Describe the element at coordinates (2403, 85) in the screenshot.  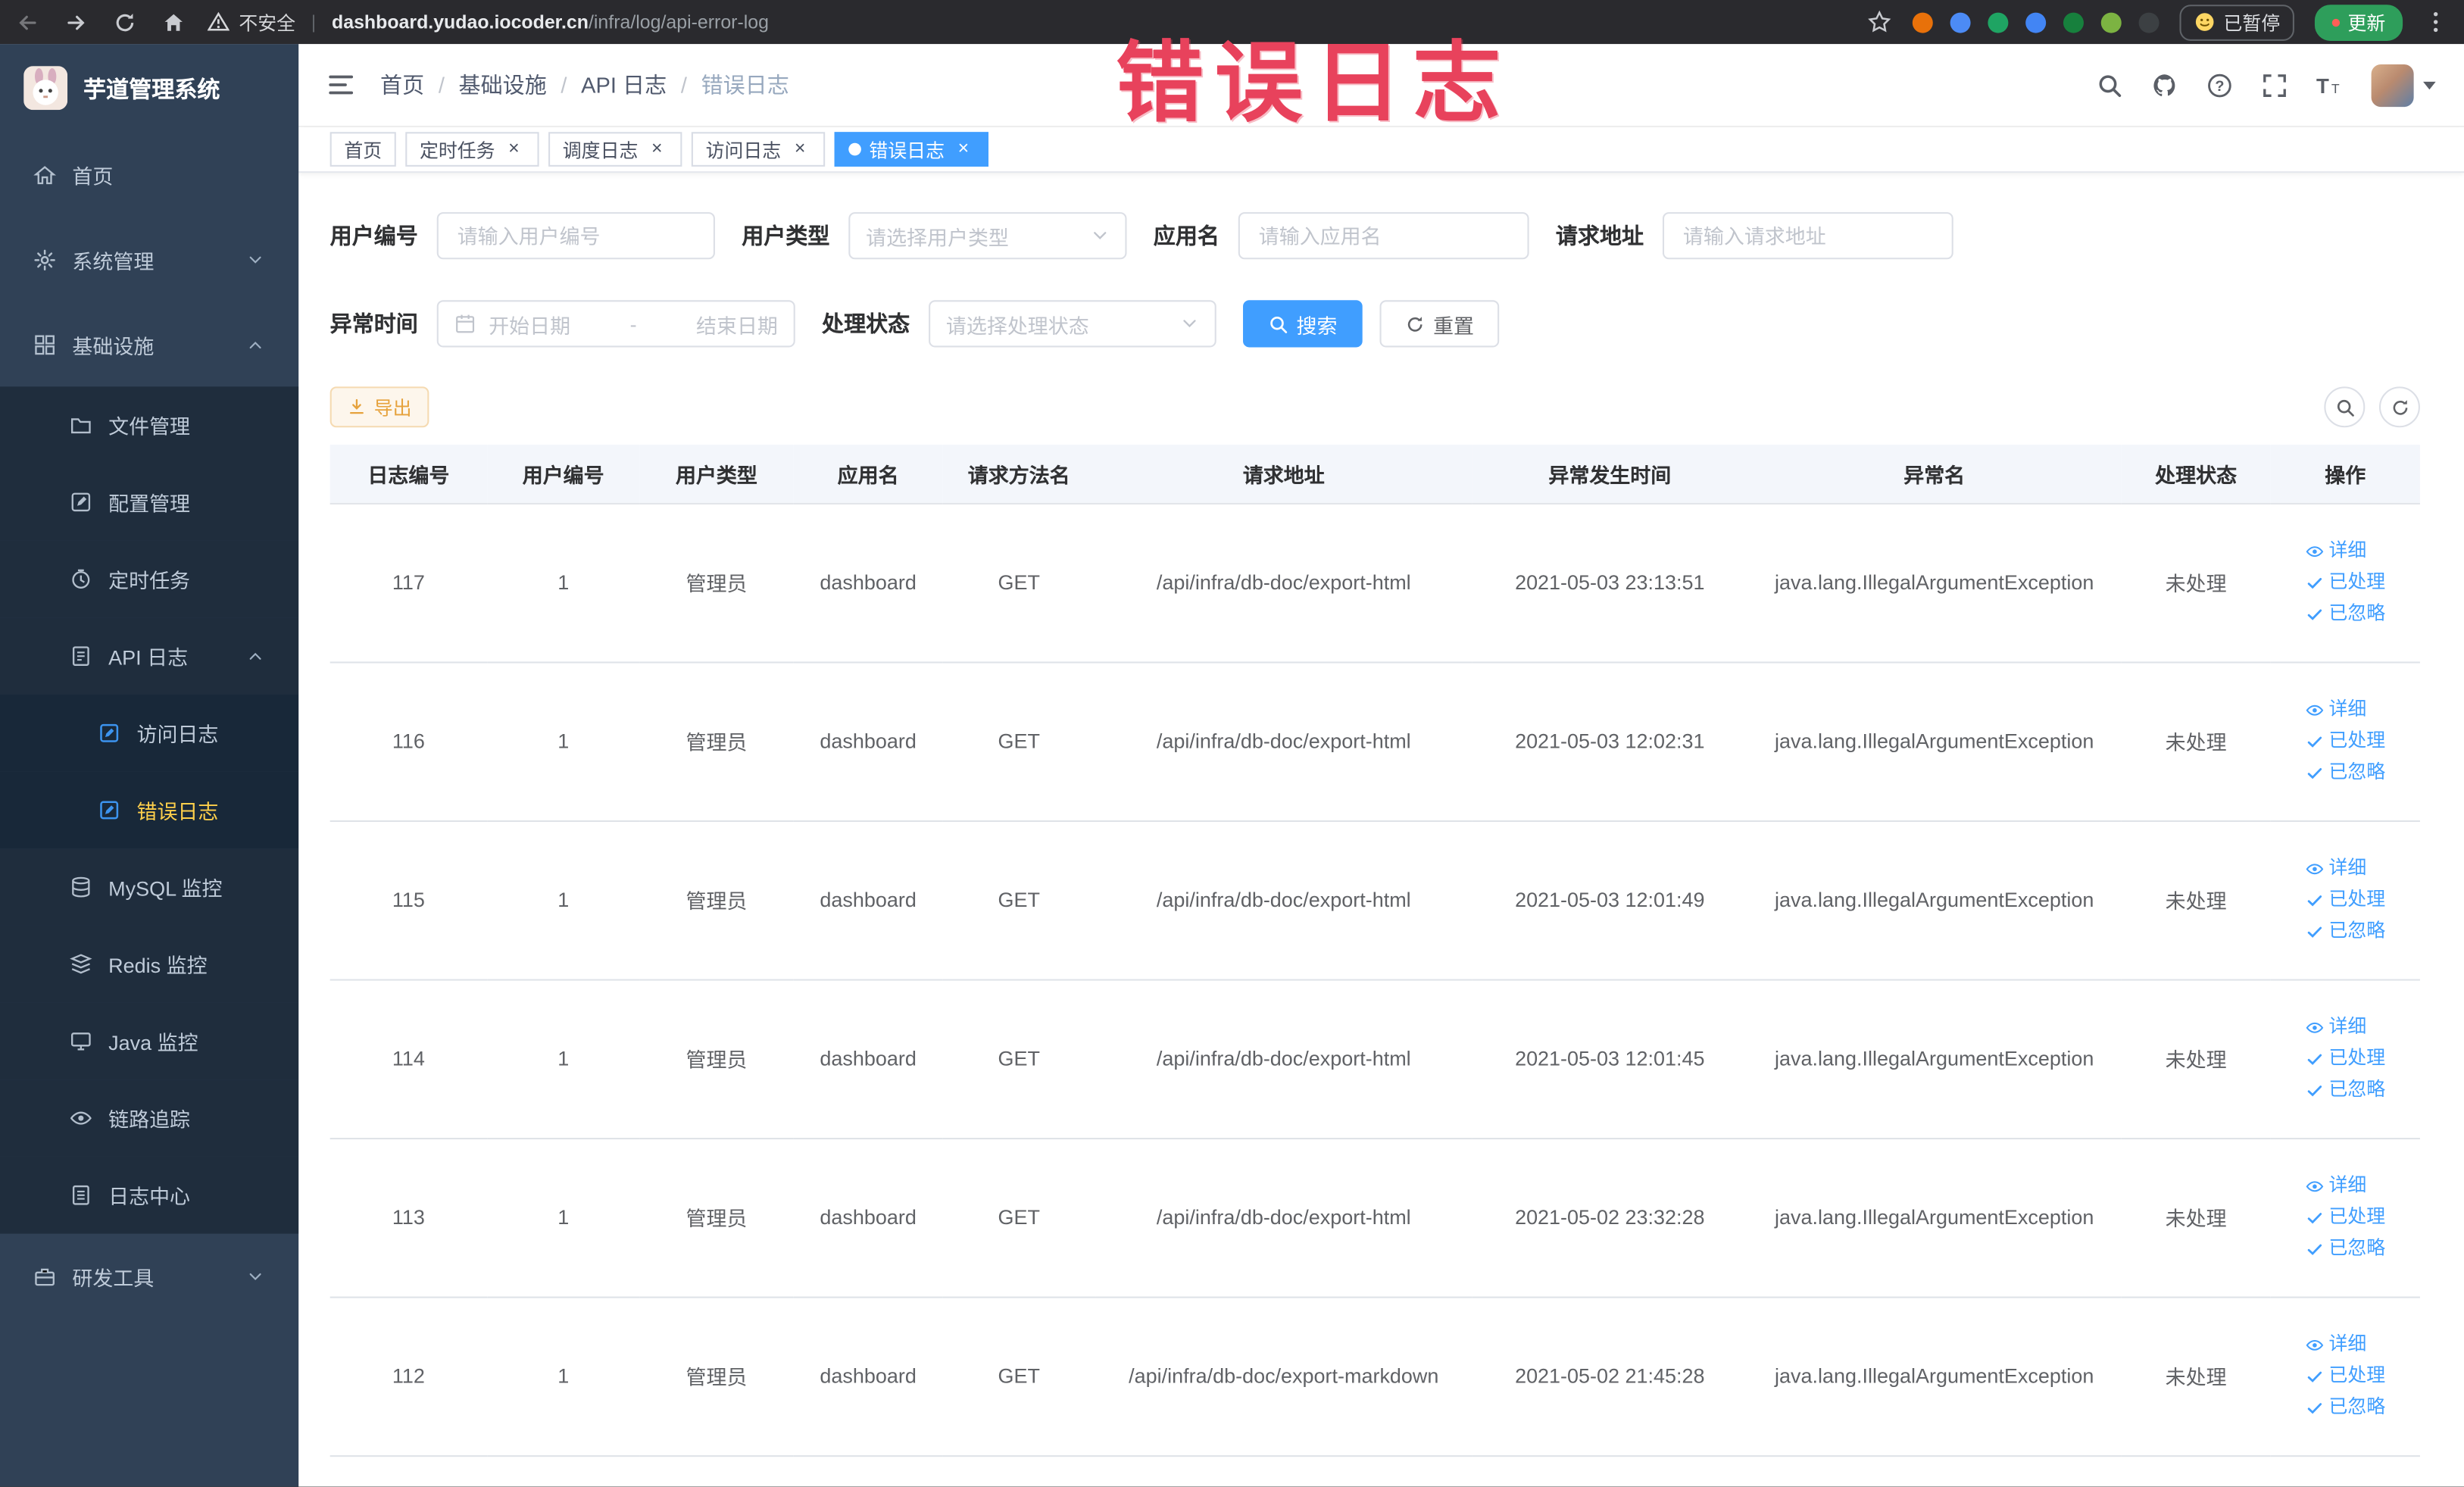
I see `user-menu` at that location.